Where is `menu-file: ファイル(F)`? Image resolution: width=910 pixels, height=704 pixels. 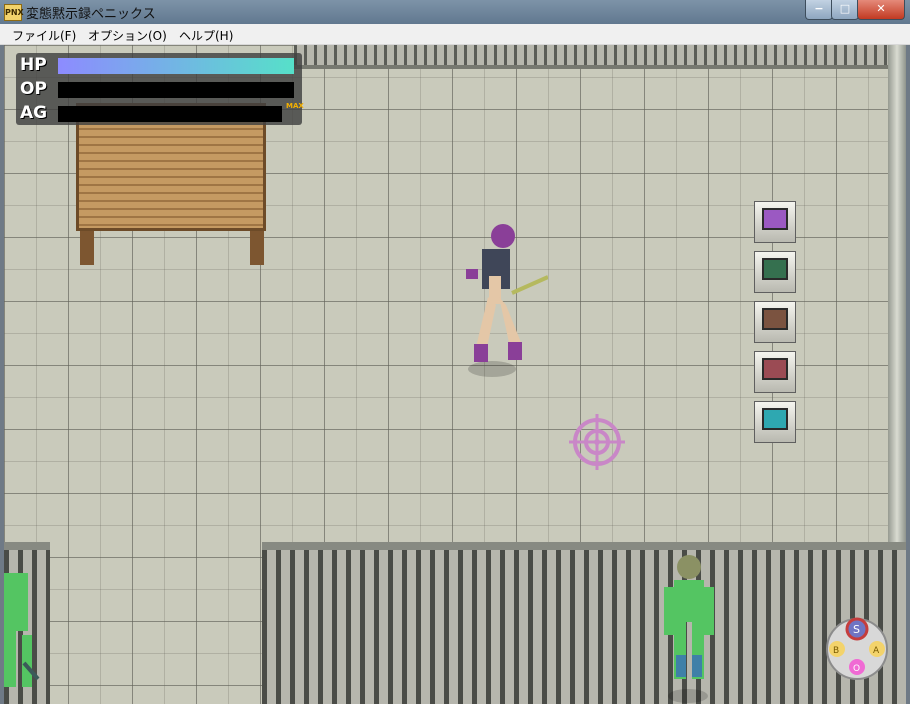 menu-file: ファイル(F) is located at coordinates (44, 35).